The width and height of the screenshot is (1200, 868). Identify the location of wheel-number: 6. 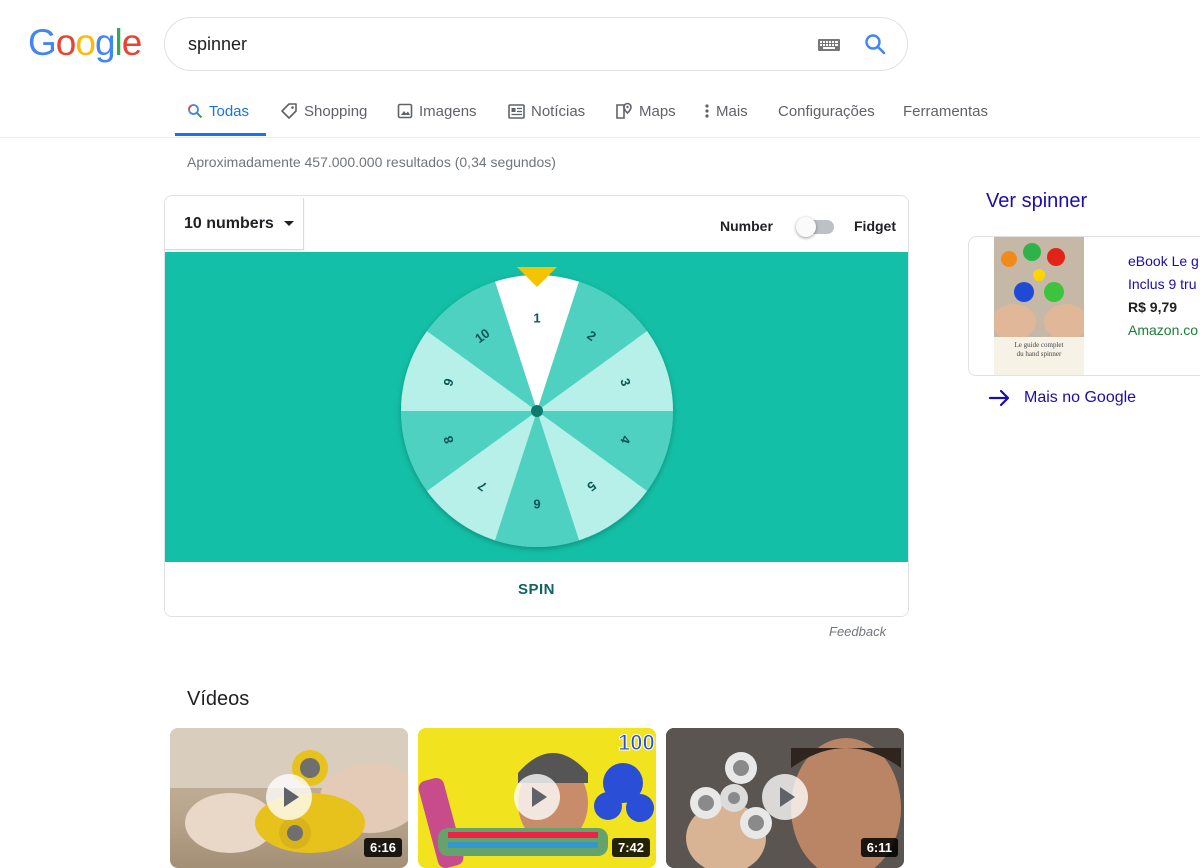
(536, 504).